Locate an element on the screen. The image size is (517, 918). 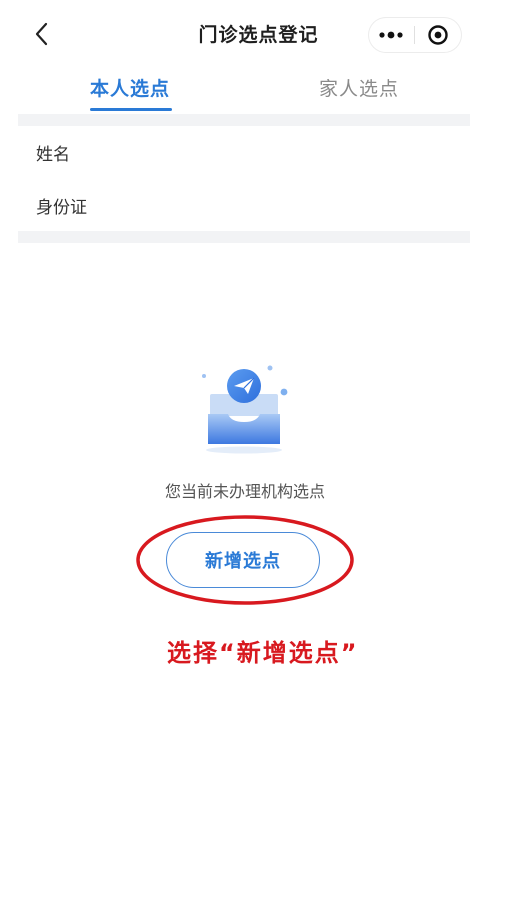
active-tab-indicator is located at coordinates (131, 109).